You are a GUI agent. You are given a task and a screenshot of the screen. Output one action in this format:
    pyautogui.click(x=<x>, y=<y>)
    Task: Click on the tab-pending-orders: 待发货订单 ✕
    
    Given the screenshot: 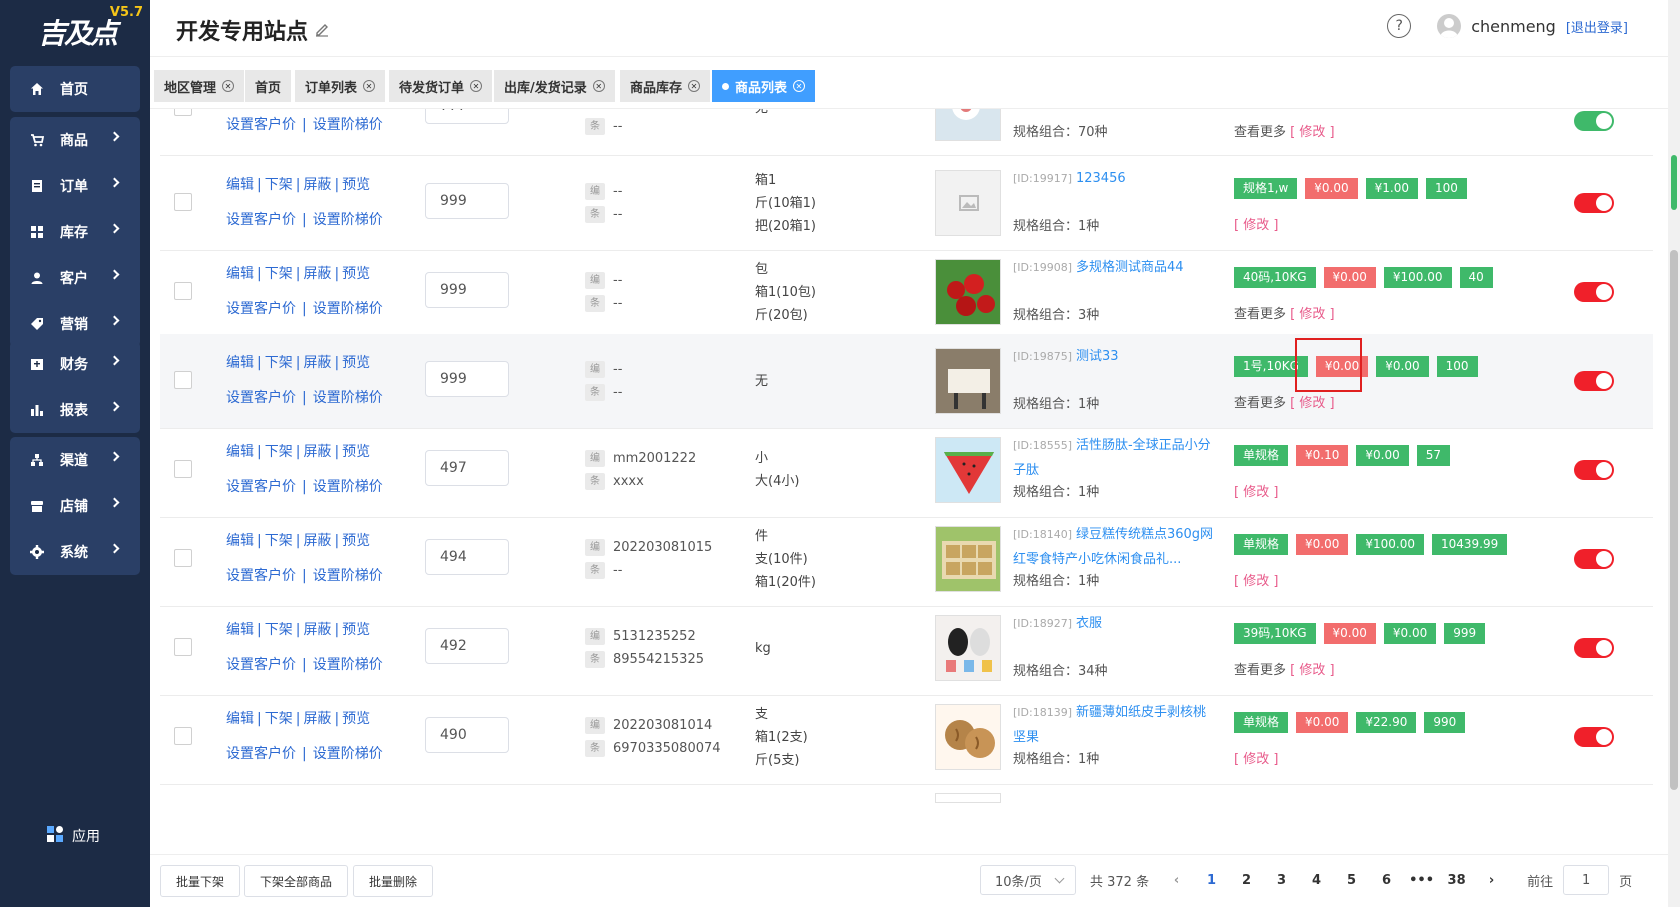 What is the action you would take?
    pyautogui.click(x=441, y=86)
    